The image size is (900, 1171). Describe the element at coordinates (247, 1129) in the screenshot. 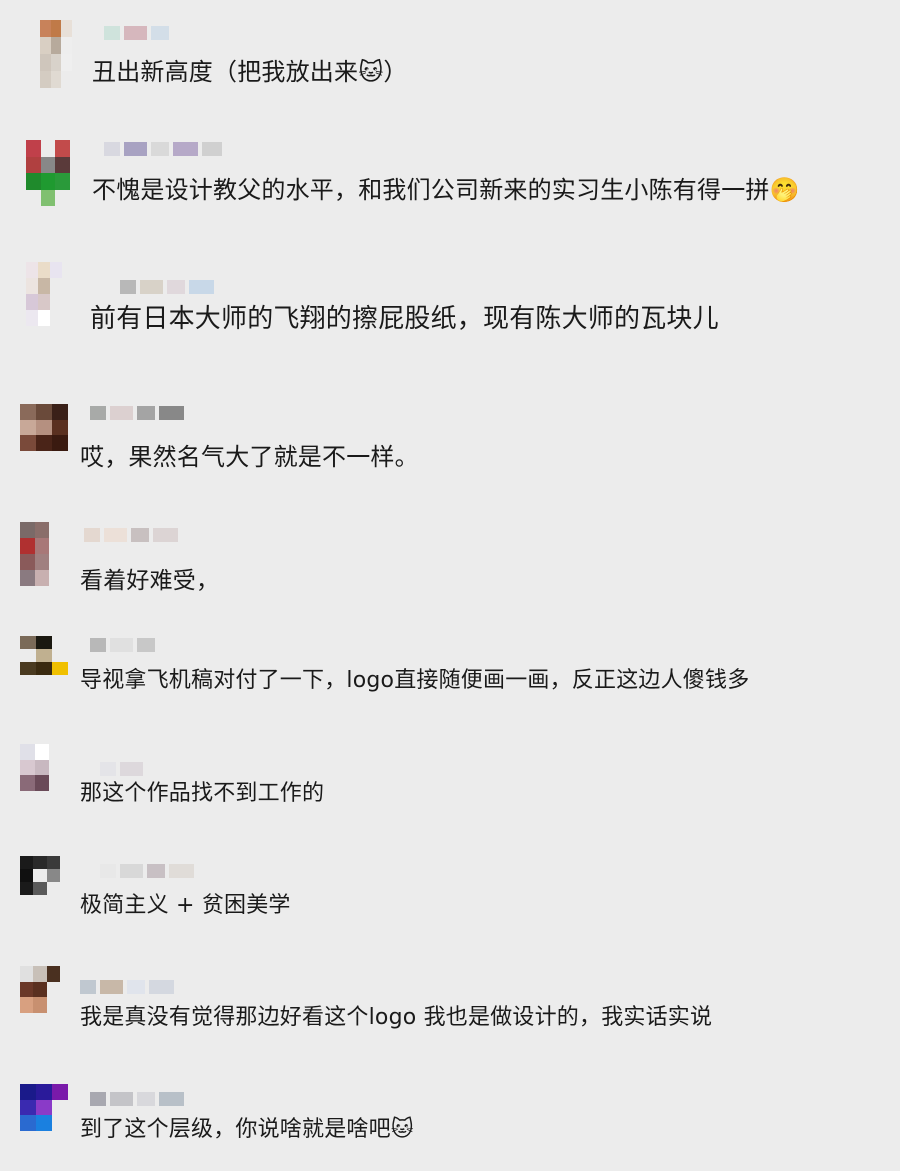

I see `comment-text: 到了这个层级，你说啥就是啥吧🐱` at that location.